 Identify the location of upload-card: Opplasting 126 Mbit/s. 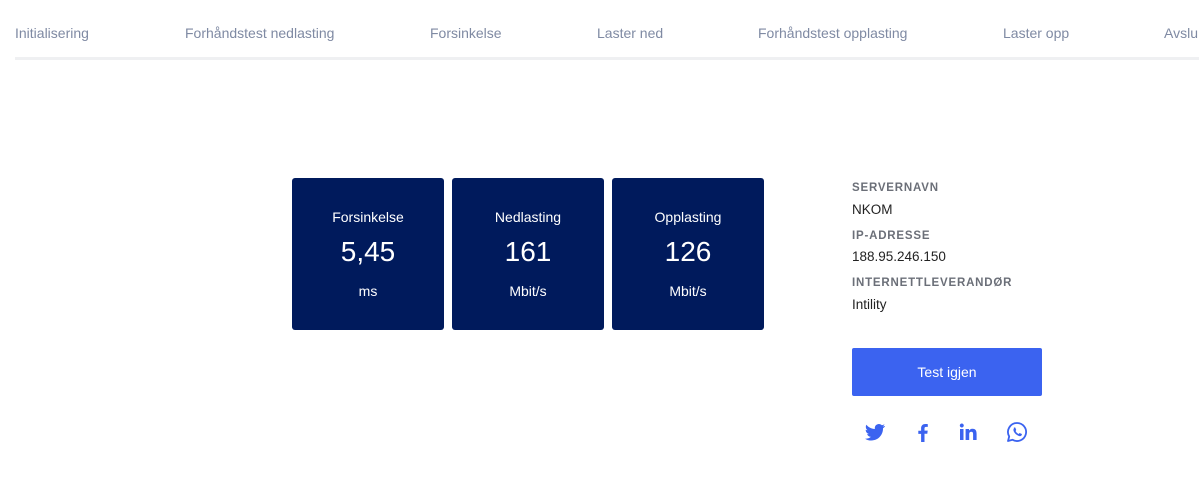
(688, 254).